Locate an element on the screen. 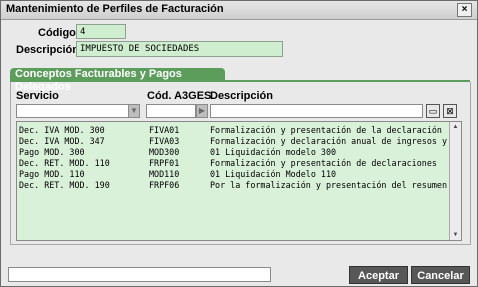 This screenshot has height=287, width=478. scroll-up-icon: ▲ is located at coordinates (455, 127).